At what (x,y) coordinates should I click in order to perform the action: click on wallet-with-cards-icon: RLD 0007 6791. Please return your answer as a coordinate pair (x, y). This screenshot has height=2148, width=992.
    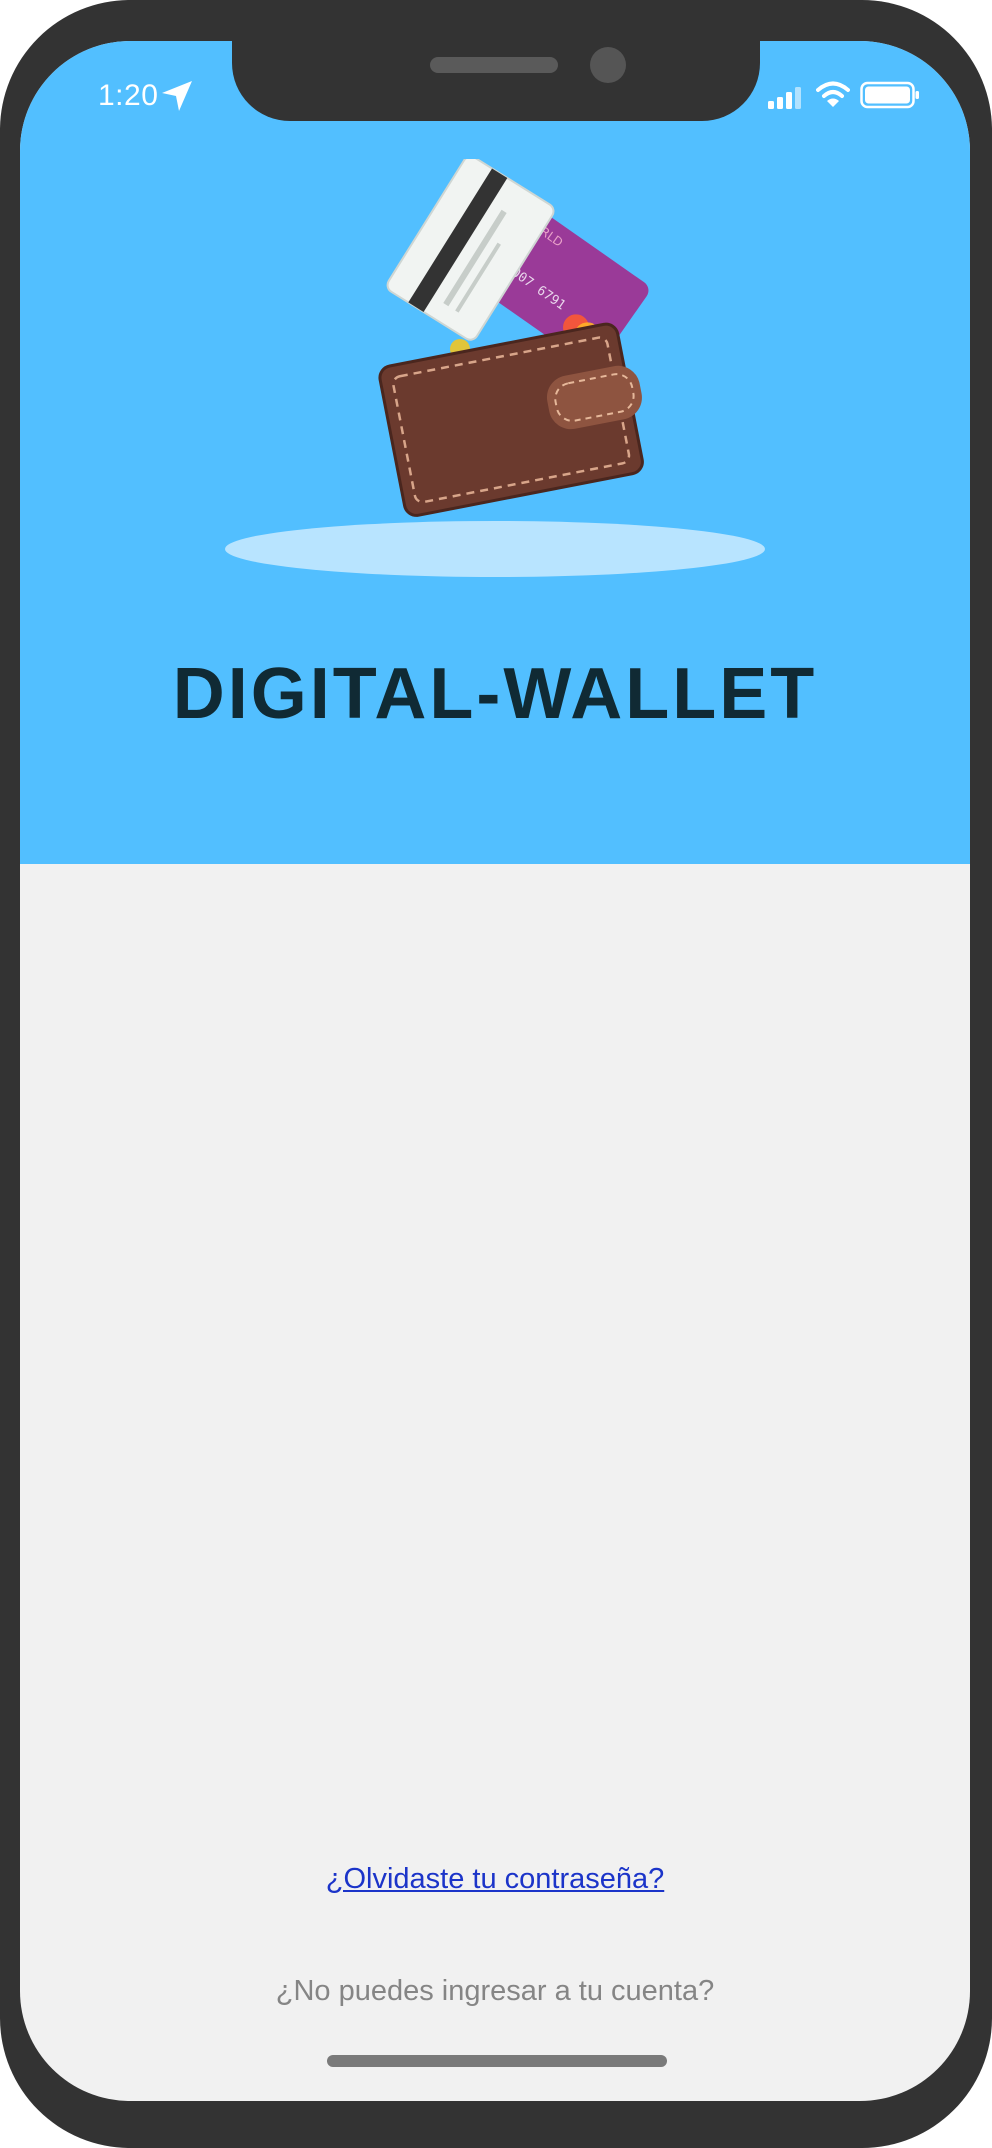
    Looking at the image, I should click on (513, 338).